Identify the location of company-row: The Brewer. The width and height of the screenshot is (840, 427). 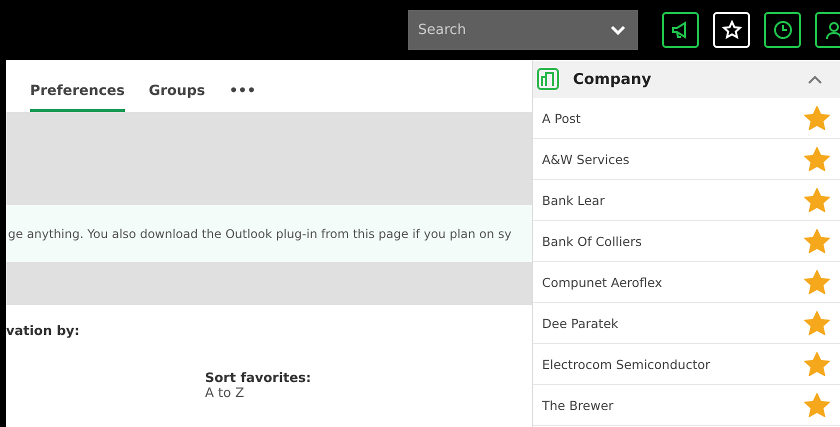
(686, 405).